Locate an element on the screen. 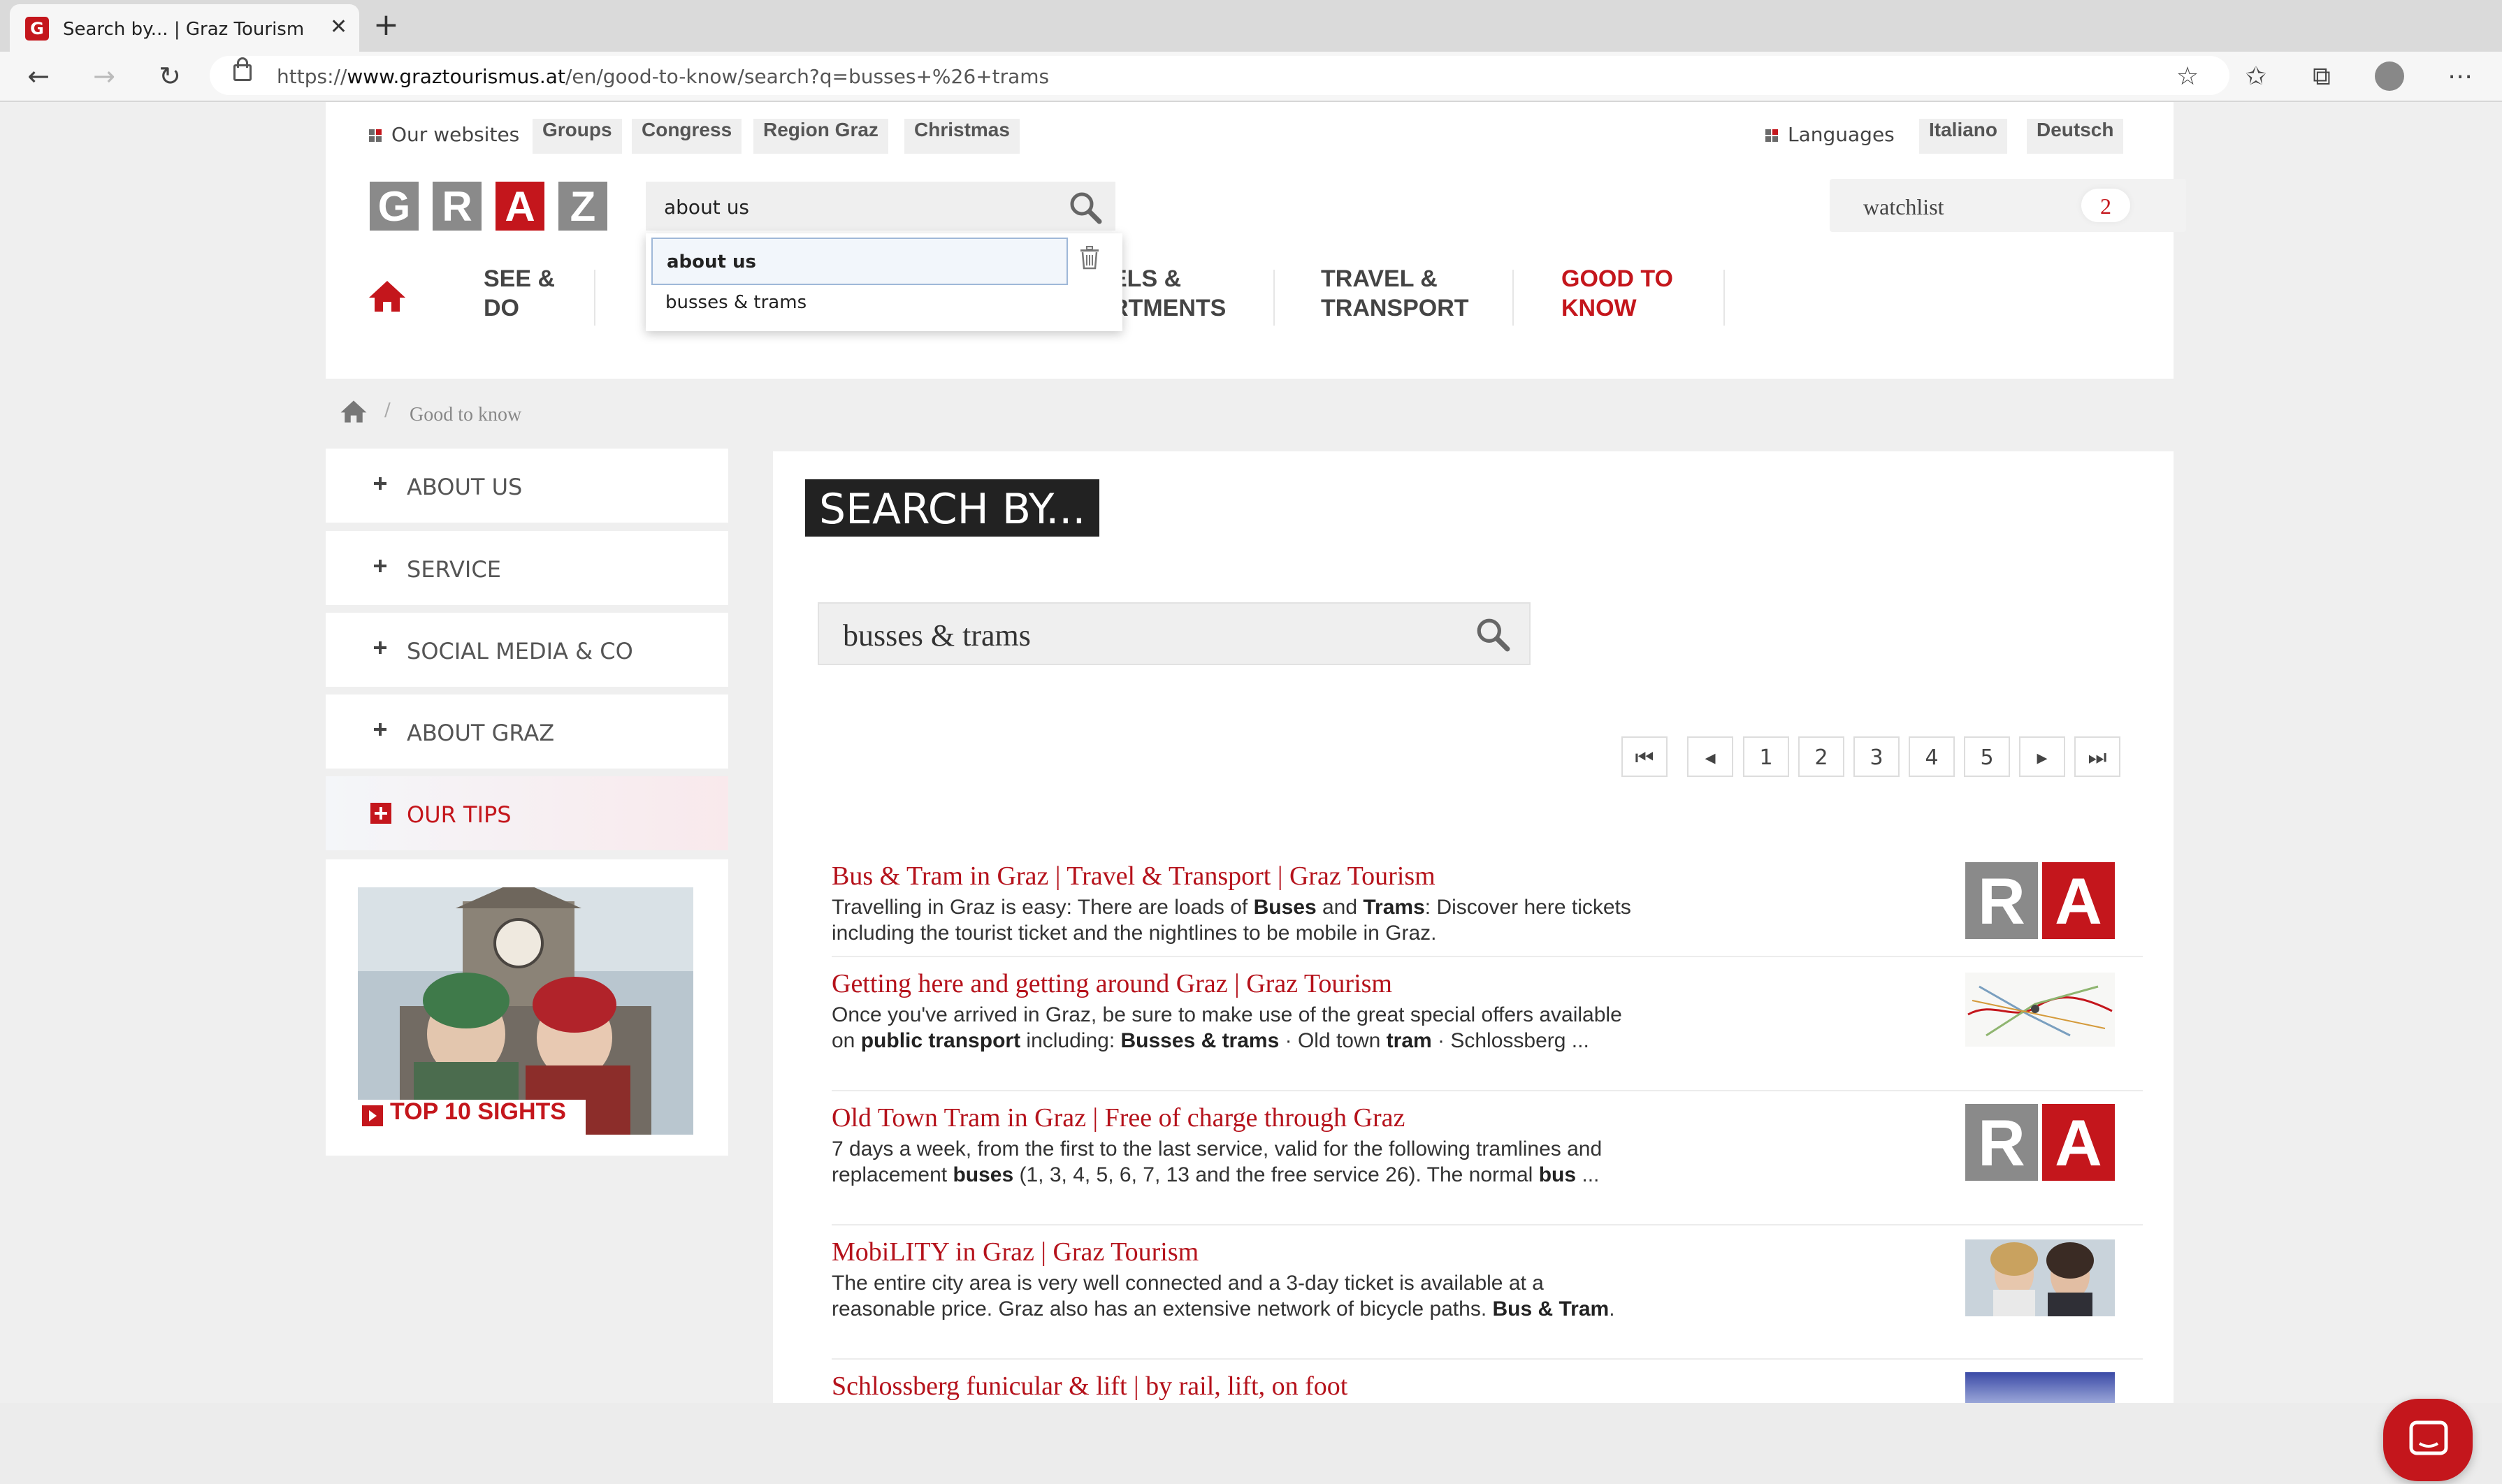  watchlist-button: watchlist 2 is located at coordinates (2008, 205).